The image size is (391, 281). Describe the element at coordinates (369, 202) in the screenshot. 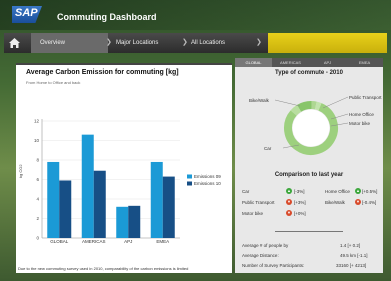

I see `compare-value-bike-walk: [-0.4%]` at that location.